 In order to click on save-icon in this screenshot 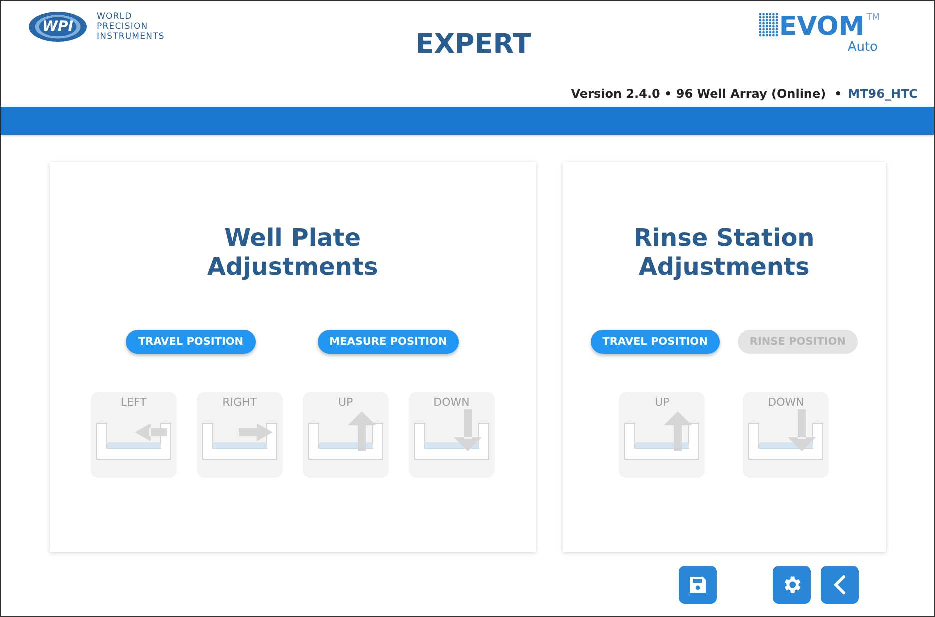, I will do `click(698, 585)`.